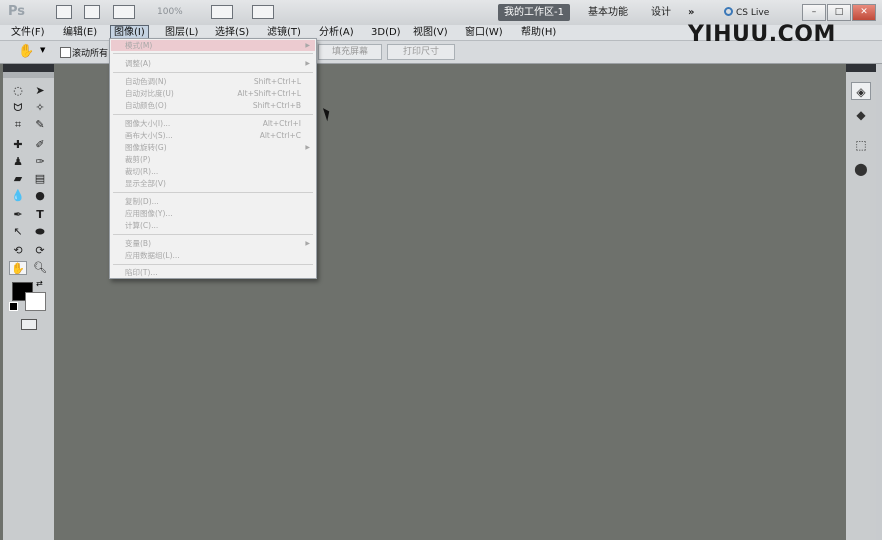  What do you see at coordinates (124, 12) in the screenshot?
I see `view-extras-icon` at bounding box center [124, 12].